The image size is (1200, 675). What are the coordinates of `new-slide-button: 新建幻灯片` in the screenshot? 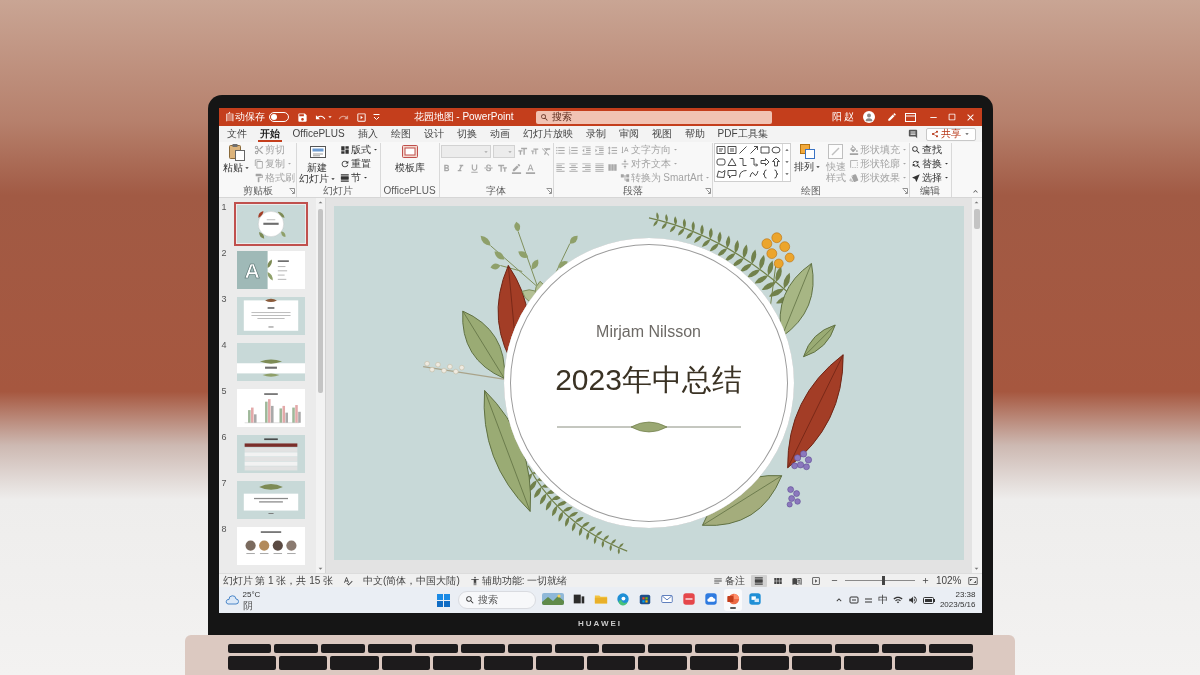 It's located at (317, 163).